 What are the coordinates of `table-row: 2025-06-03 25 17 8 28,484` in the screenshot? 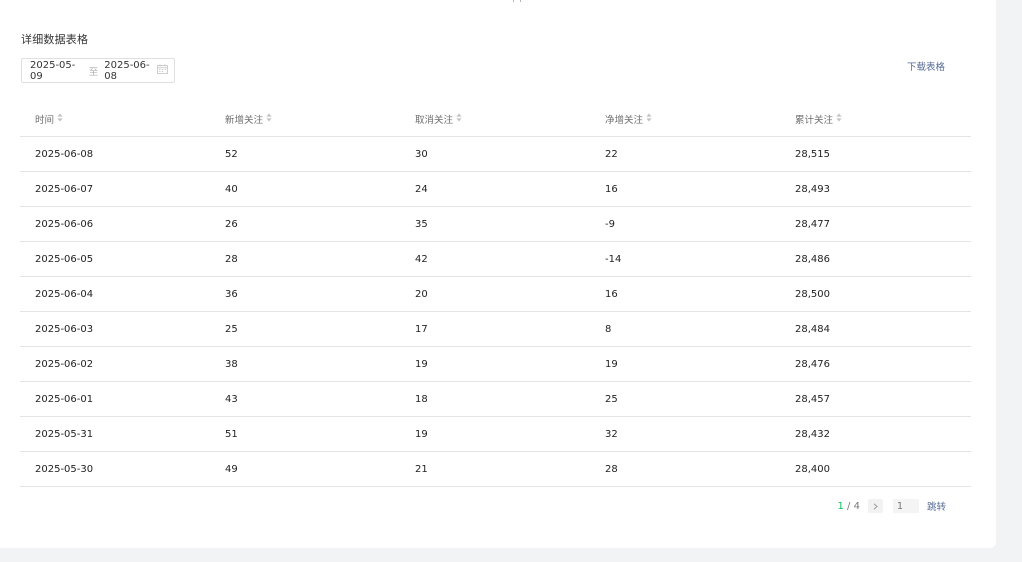 It's located at (495, 329).